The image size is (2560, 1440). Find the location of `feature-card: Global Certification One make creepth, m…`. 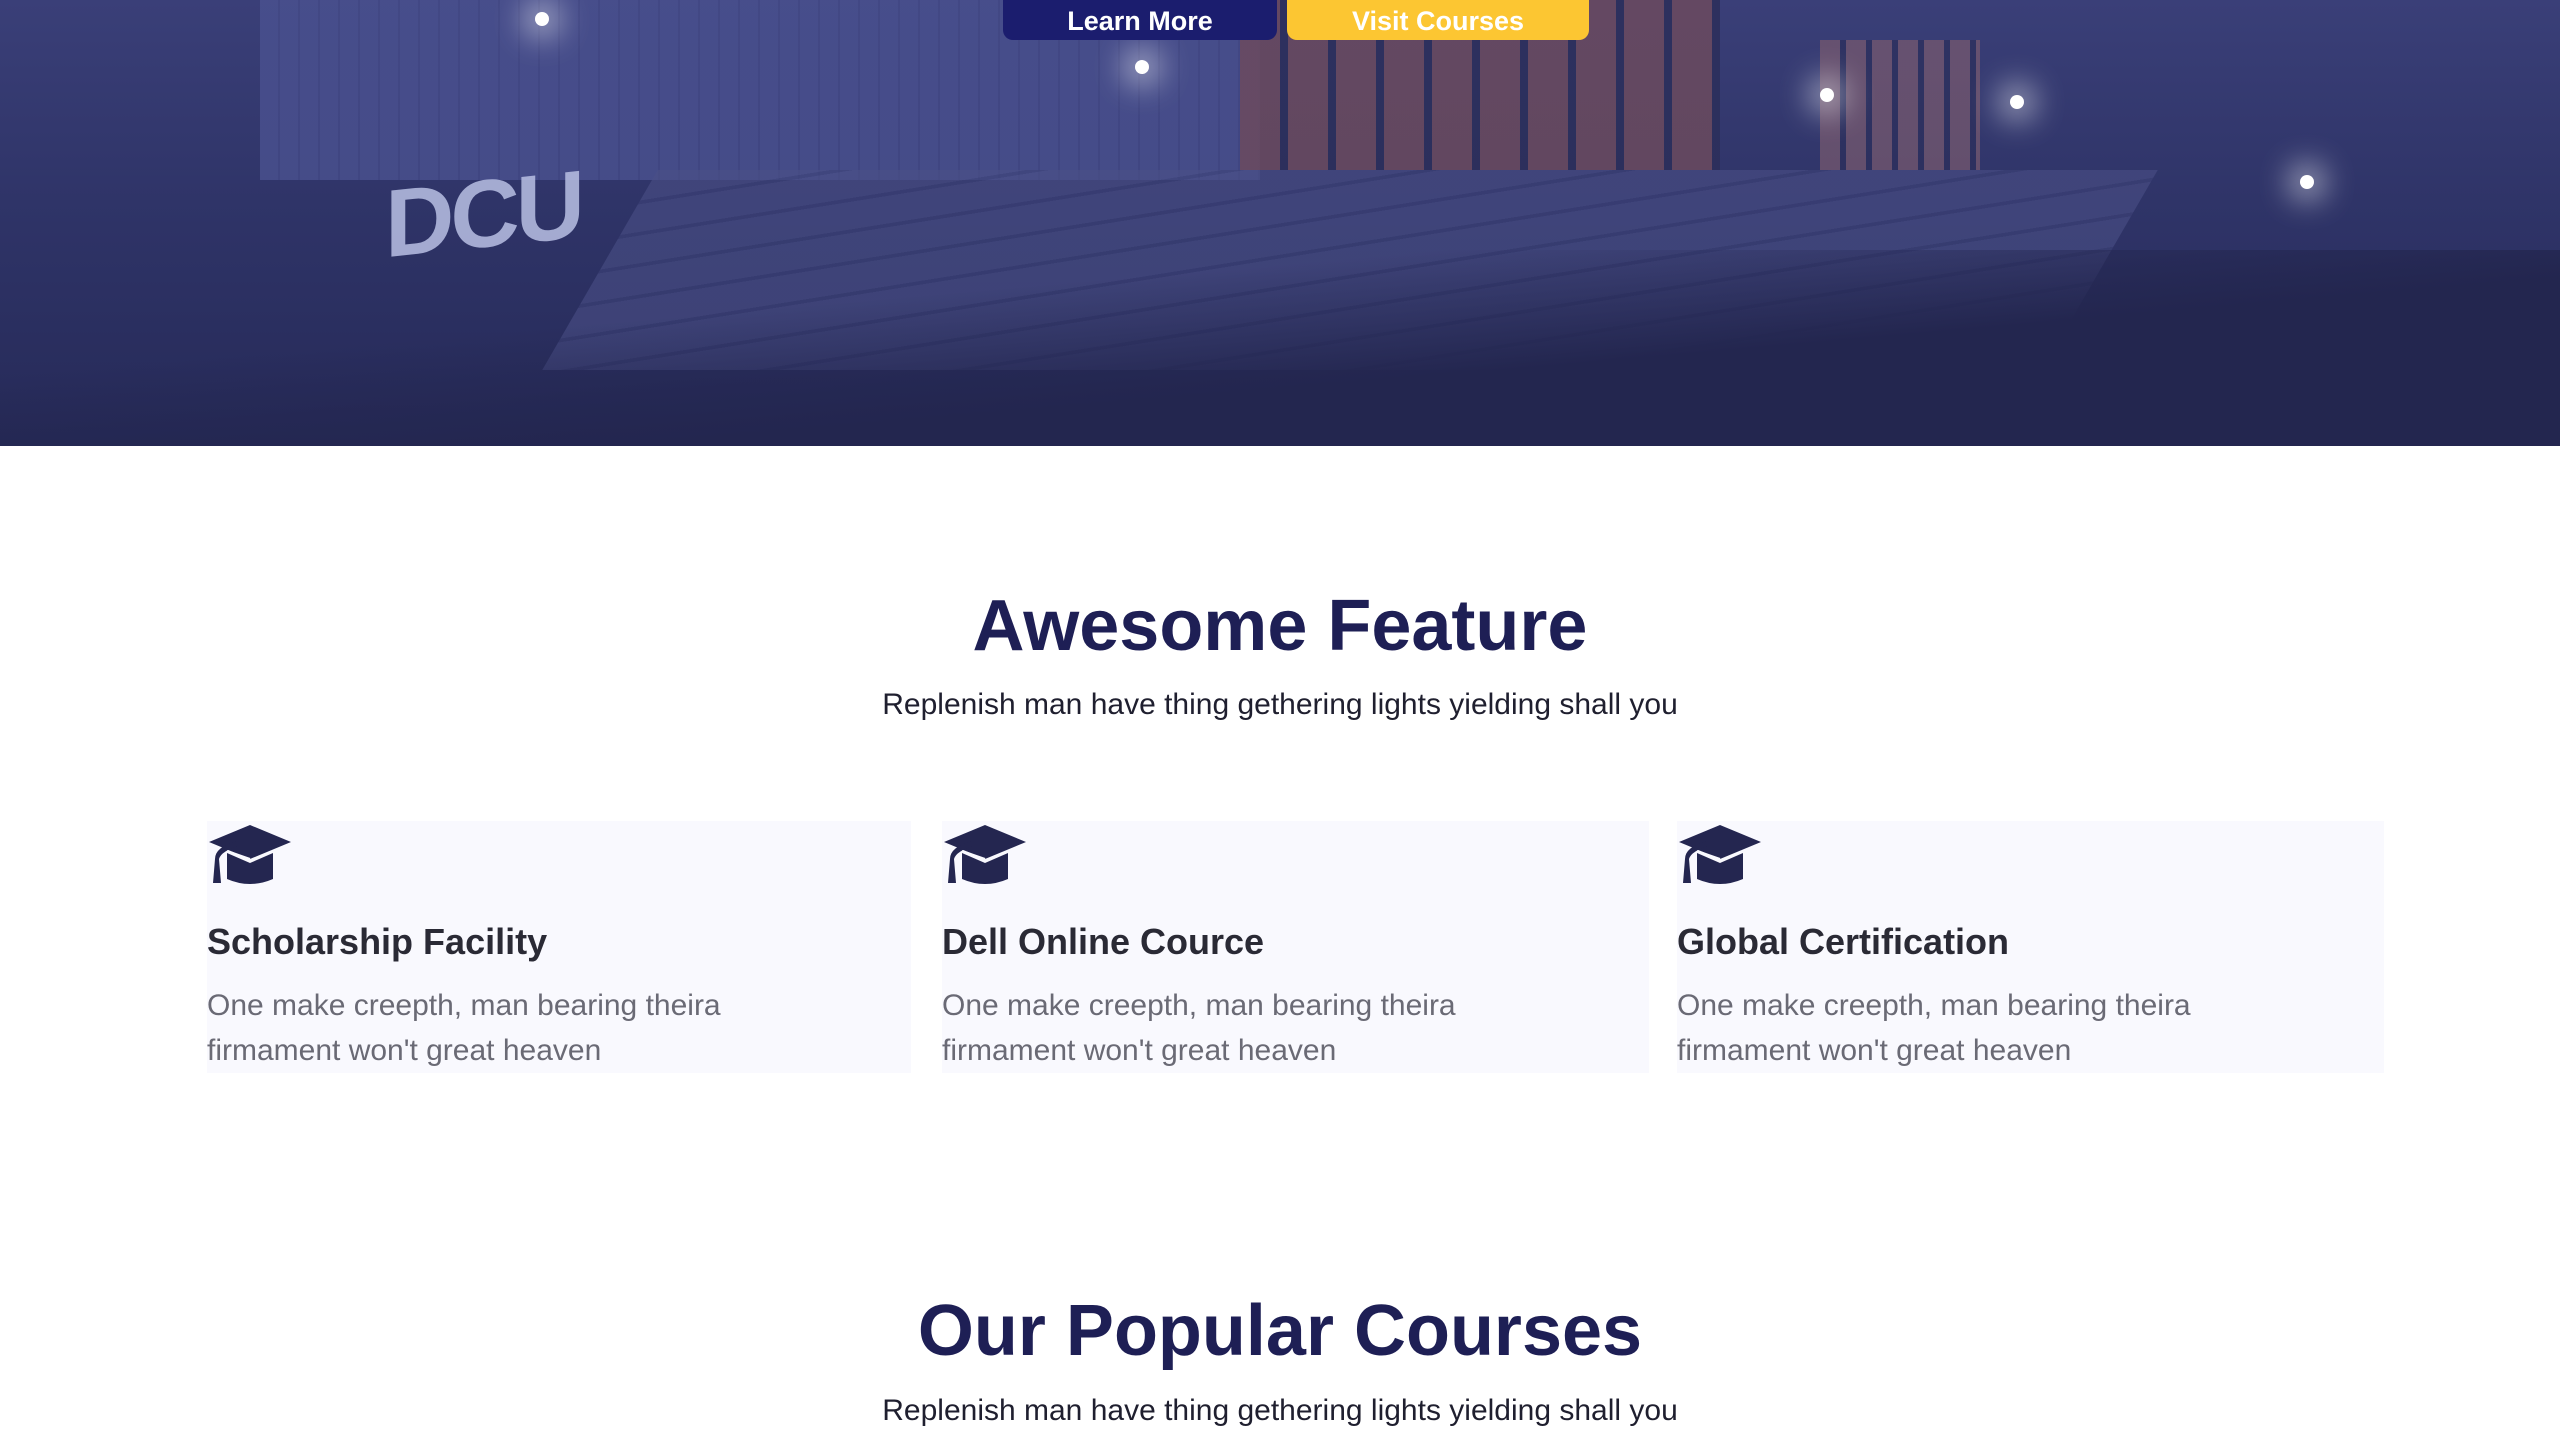

feature-card: Global Certification One make creepth, m… is located at coordinates (2030, 947).